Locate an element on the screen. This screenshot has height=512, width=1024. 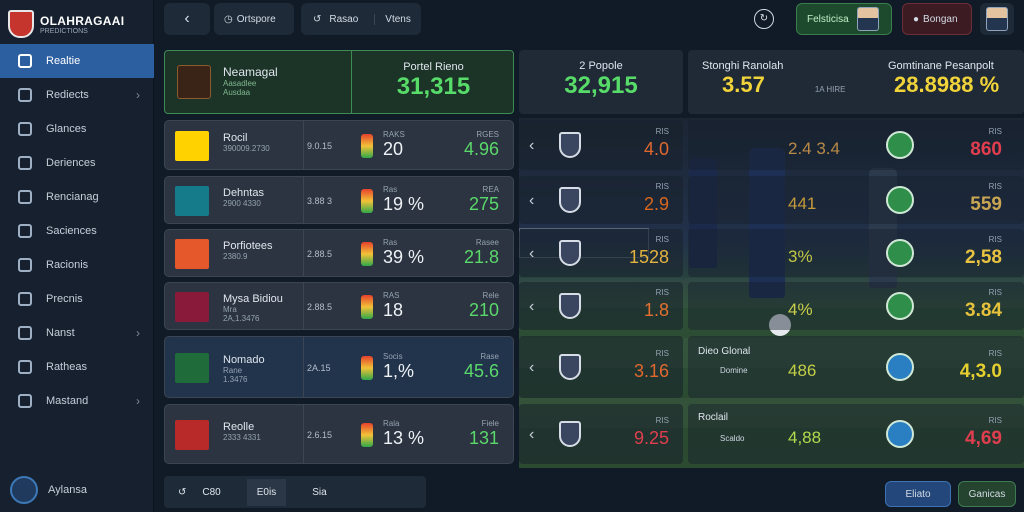
stats-cell: 4% RIS 3.84 is located at coordinates (856, 306).